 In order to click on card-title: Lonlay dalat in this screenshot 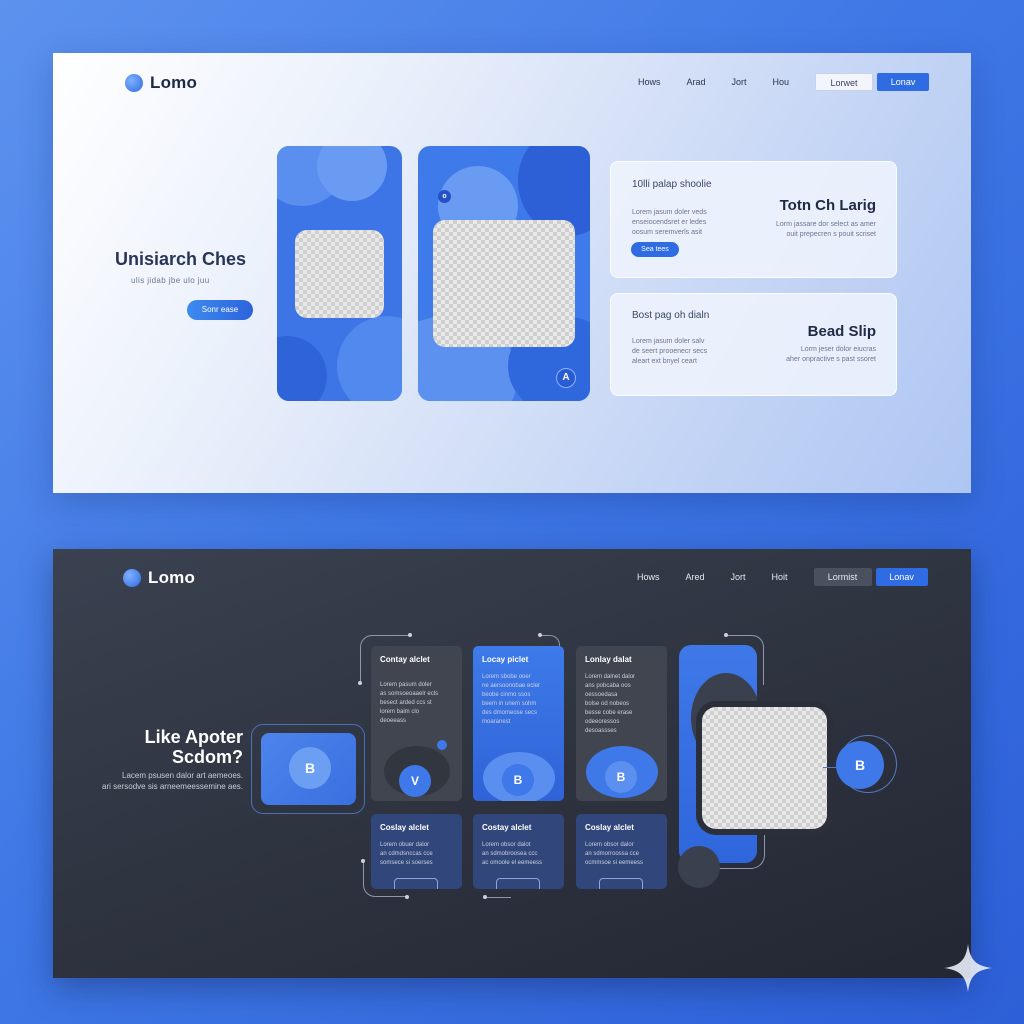, I will do `click(608, 659)`.